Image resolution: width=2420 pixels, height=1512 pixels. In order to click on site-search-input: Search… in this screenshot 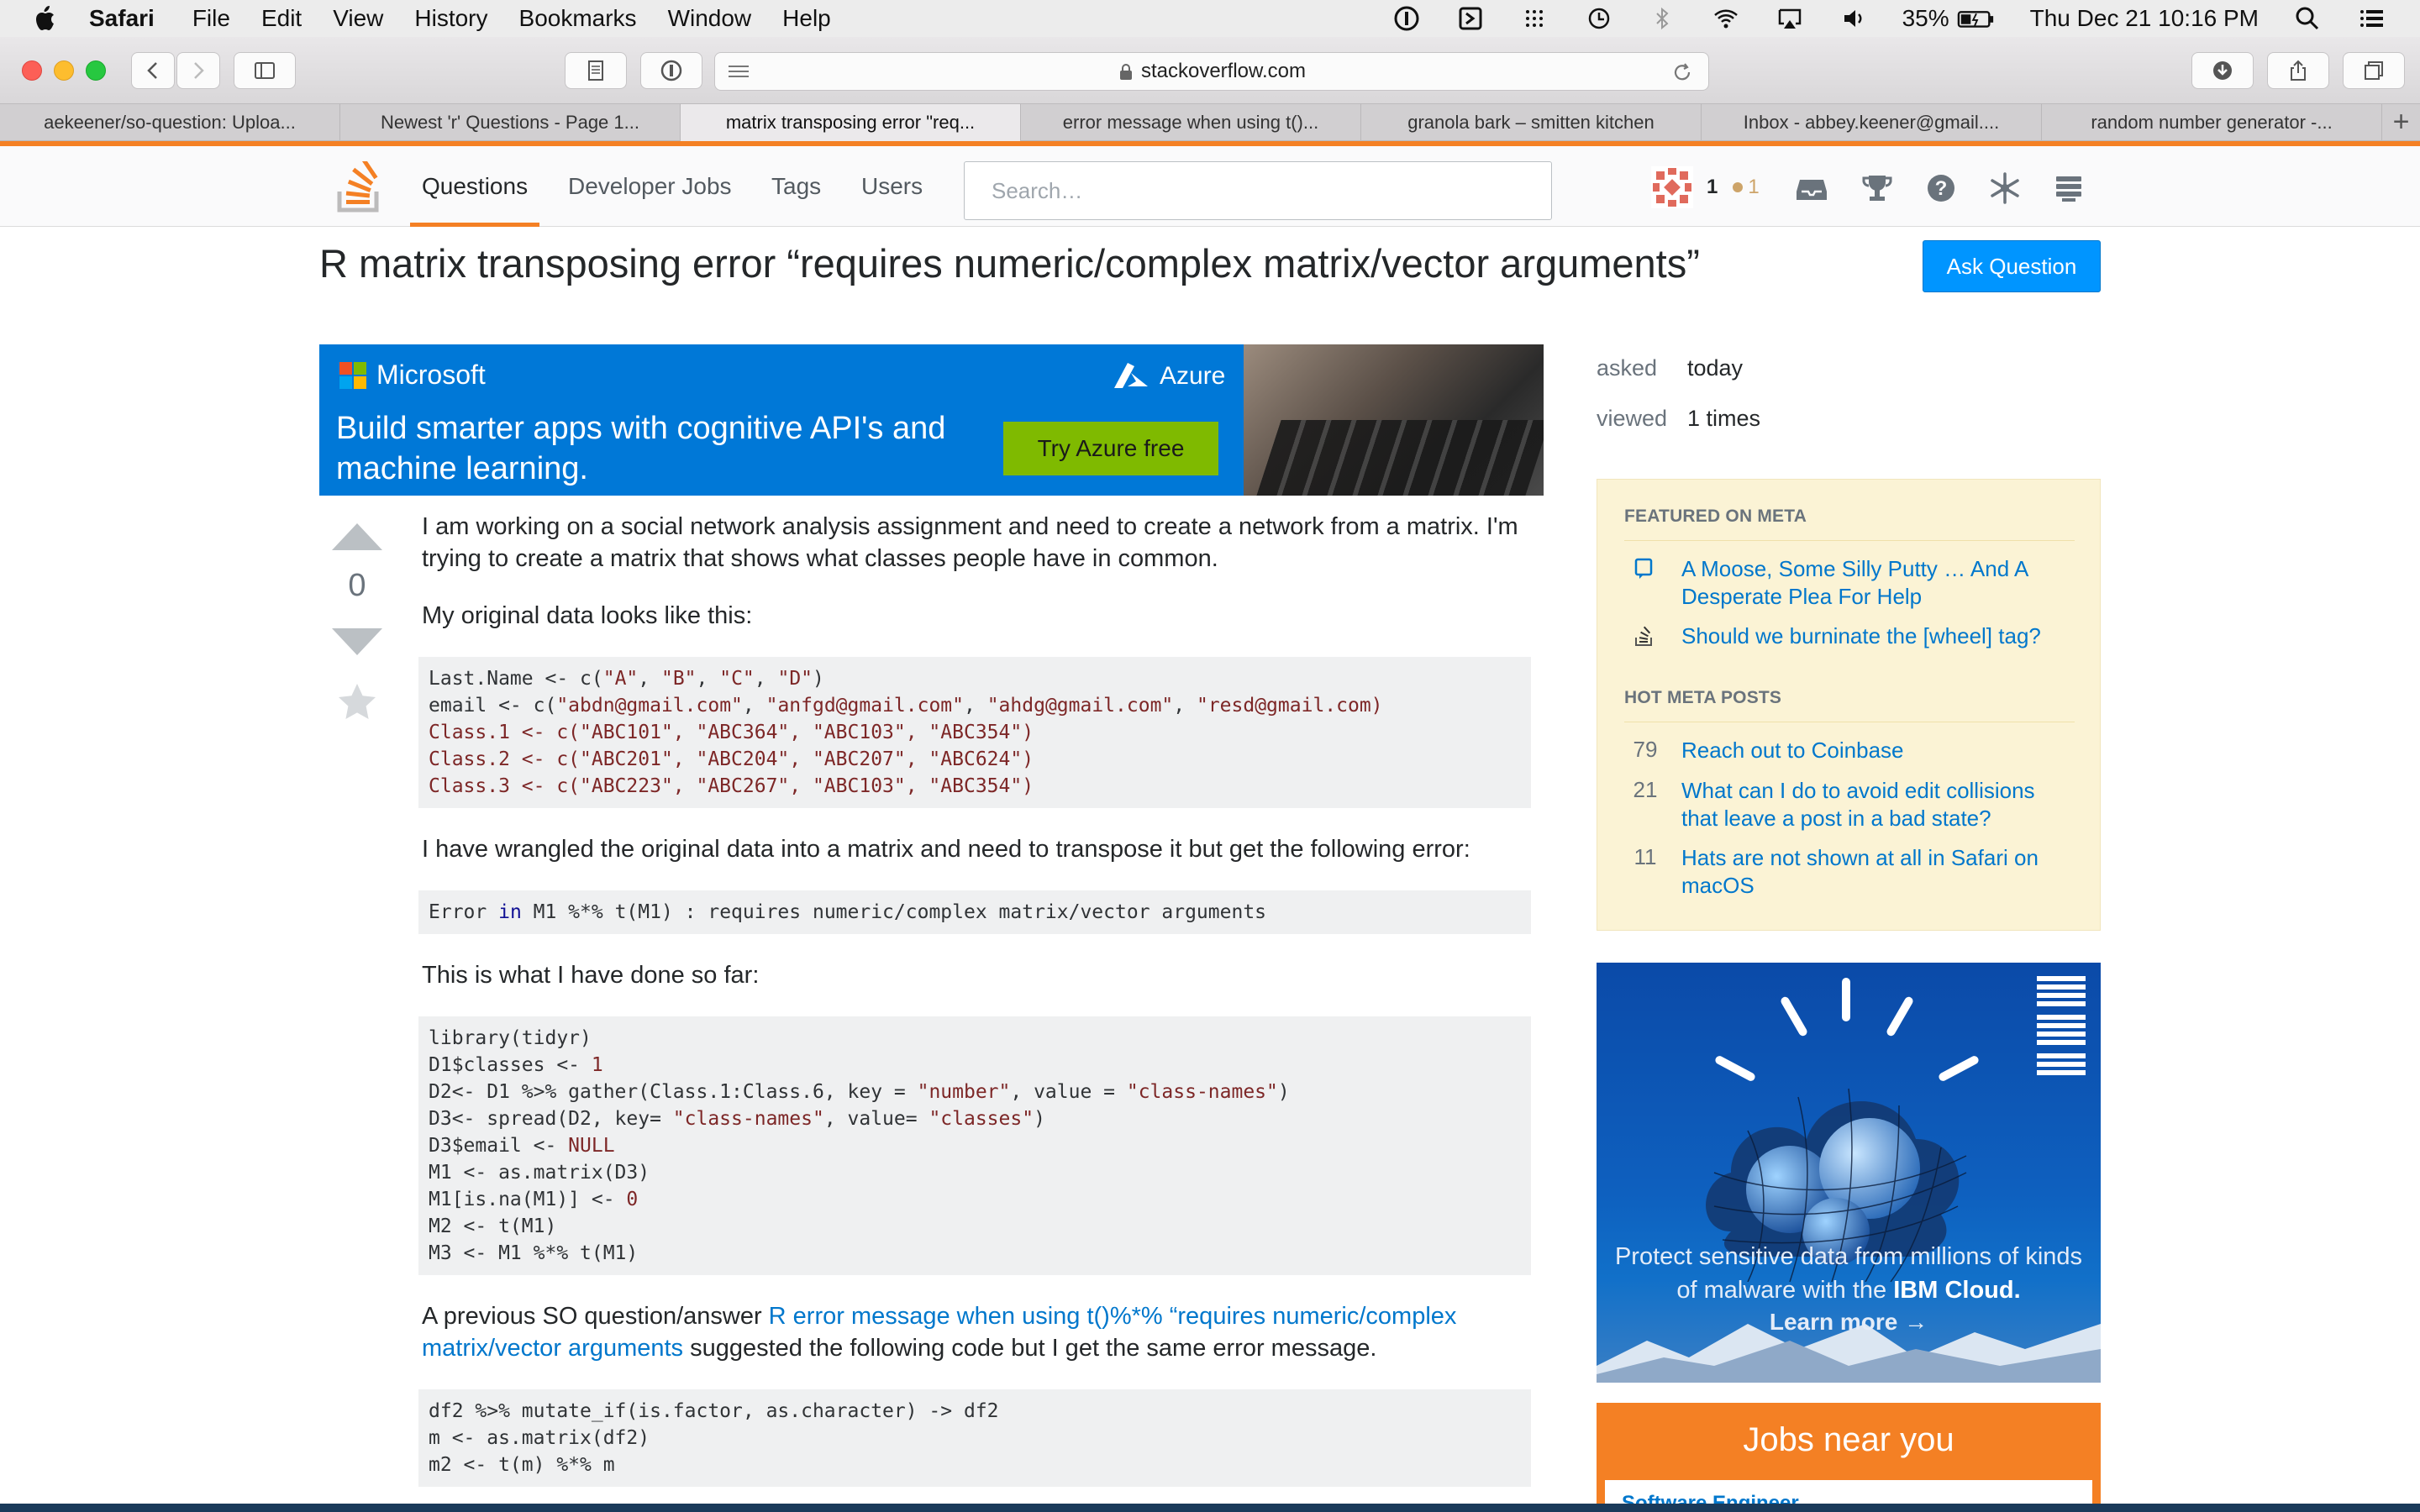, I will do `click(1258, 190)`.